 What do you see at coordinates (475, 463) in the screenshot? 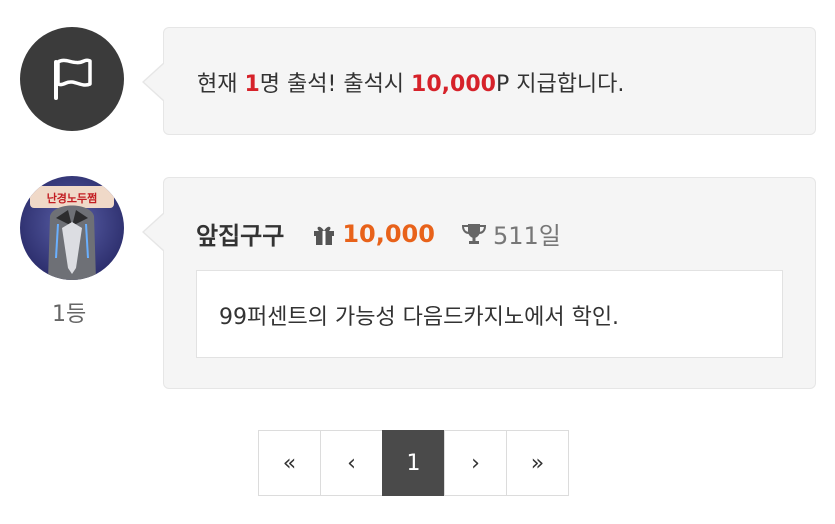
I see `next-page-button: ›` at bounding box center [475, 463].